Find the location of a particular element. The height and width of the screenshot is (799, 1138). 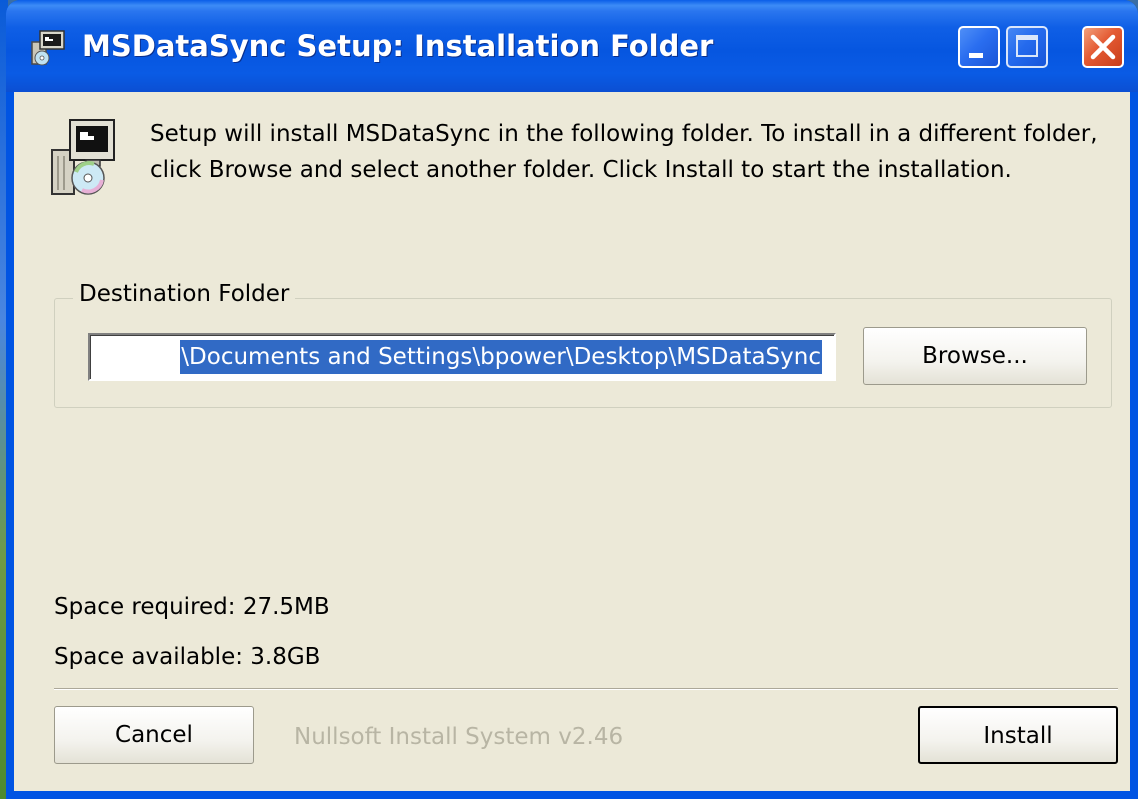

installer-app-icon is located at coordinates (48, 48).